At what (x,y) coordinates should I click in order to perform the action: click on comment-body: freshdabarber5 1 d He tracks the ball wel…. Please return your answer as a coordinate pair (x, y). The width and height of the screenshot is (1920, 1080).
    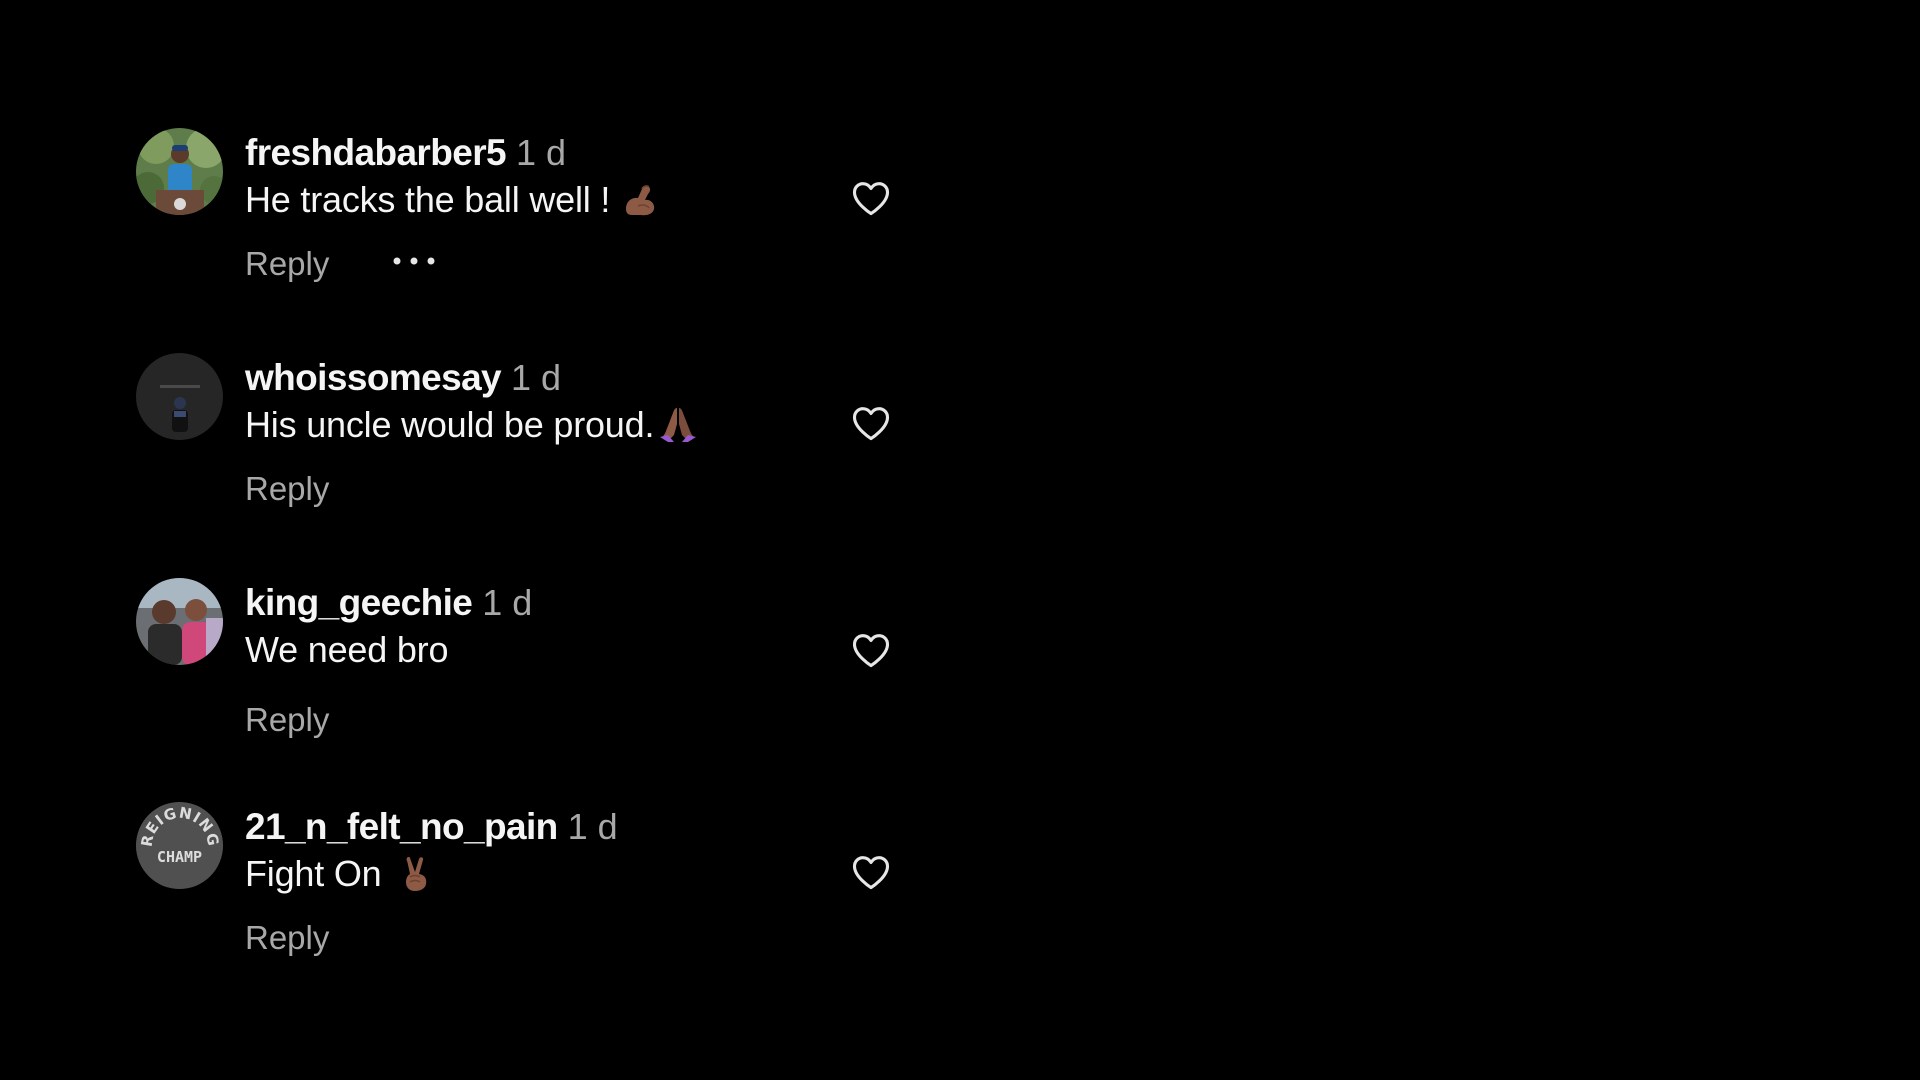
    Looking at the image, I should click on (525, 209).